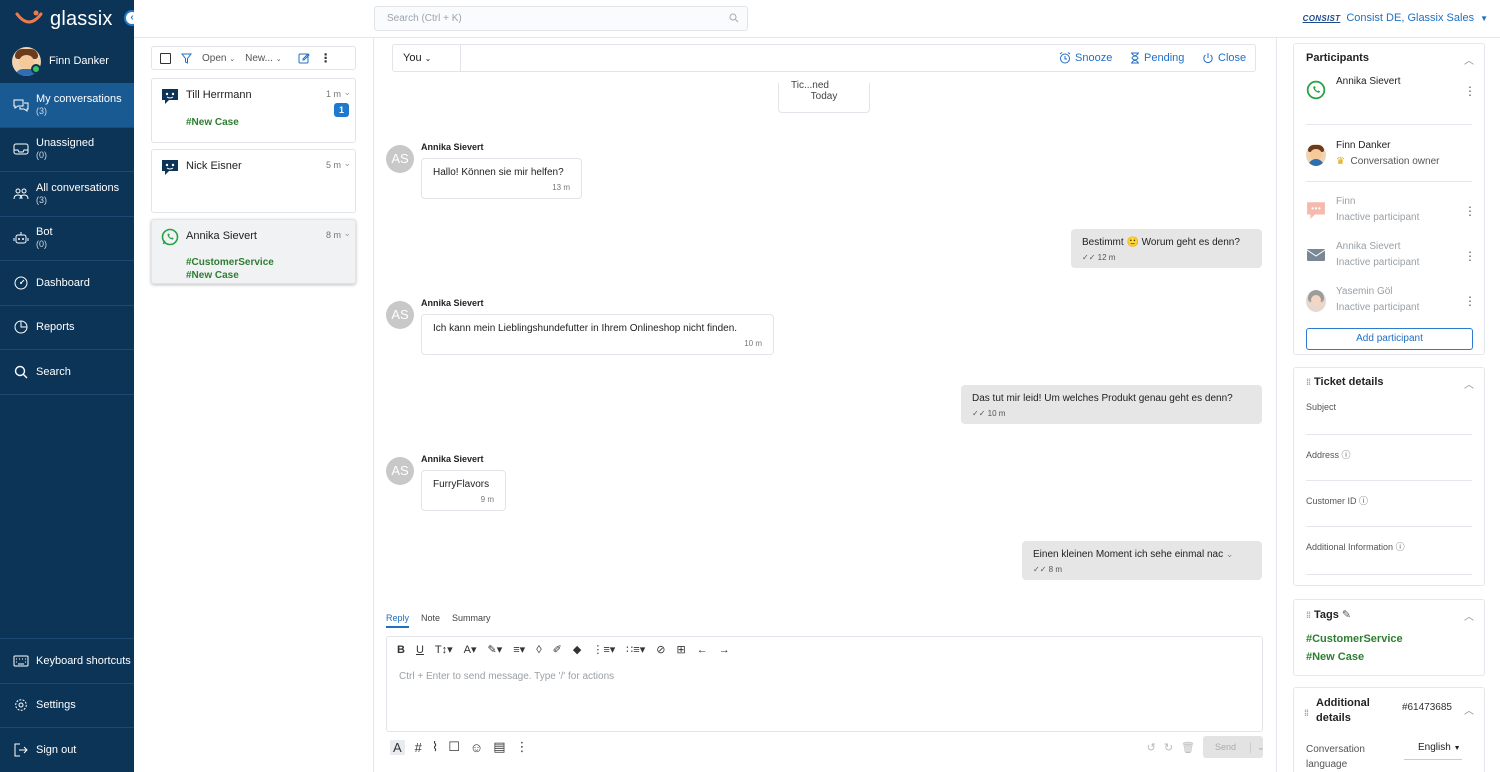 The width and height of the screenshot is (1500, 772). Describe the element at coordinates (1224, 58) in the screenshot. I see `close-conversation-button: Close` at that location.